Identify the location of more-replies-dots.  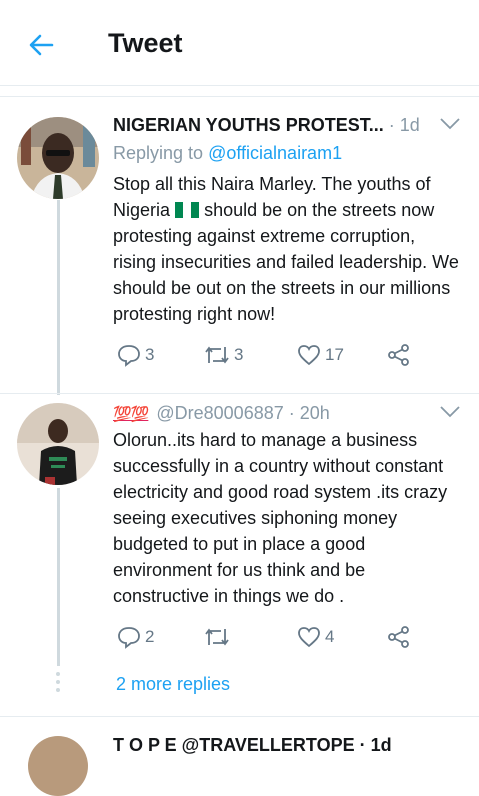
(58, 684).